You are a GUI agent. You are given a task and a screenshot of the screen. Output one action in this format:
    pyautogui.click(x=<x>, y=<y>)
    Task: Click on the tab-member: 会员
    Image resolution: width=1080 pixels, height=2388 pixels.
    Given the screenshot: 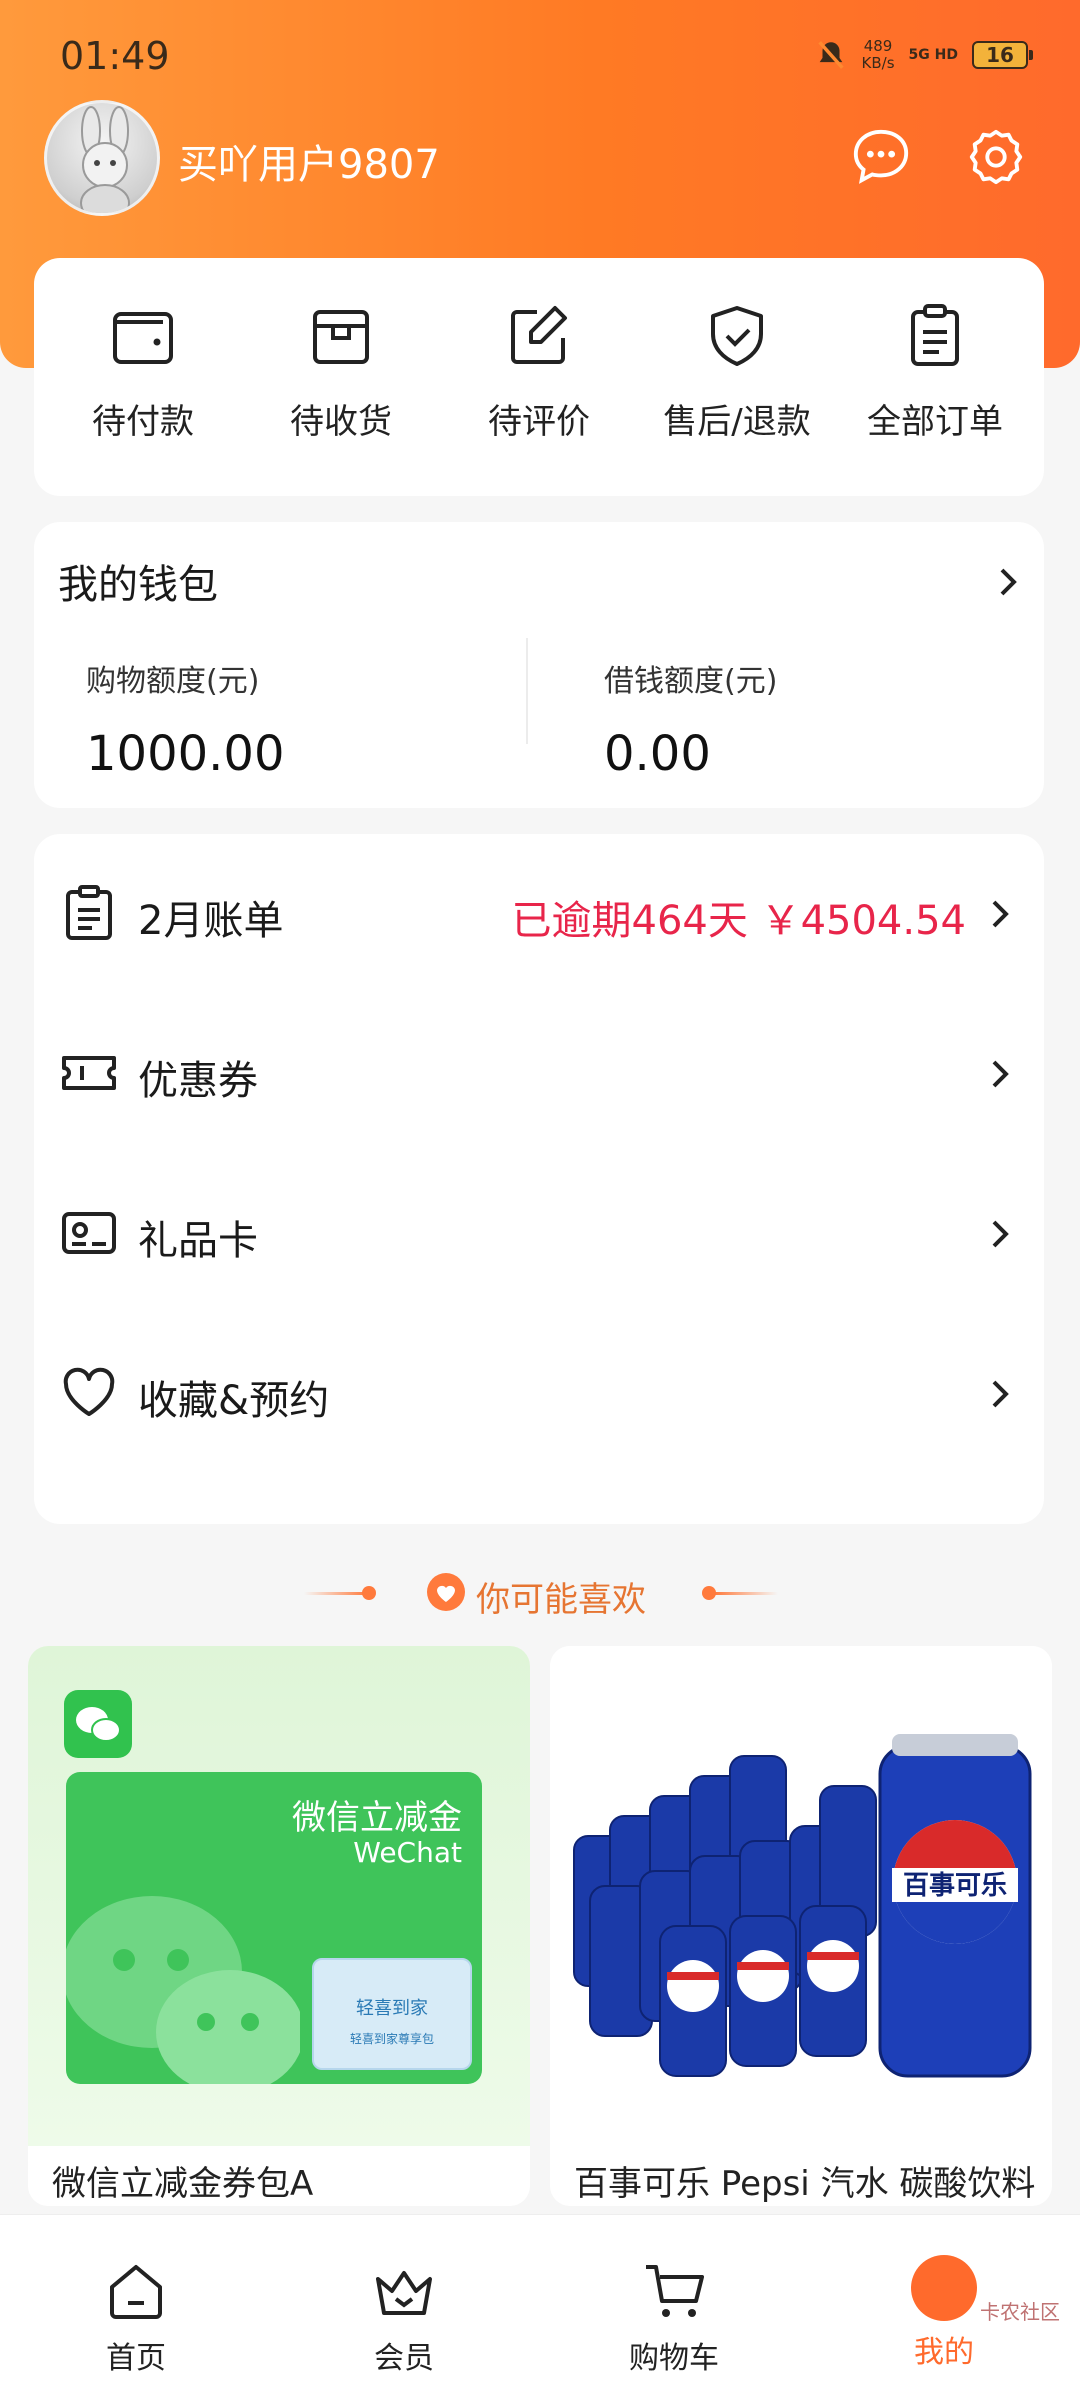 What is the action you would take?
    pyautogui.click(x=404, y=2301)
    